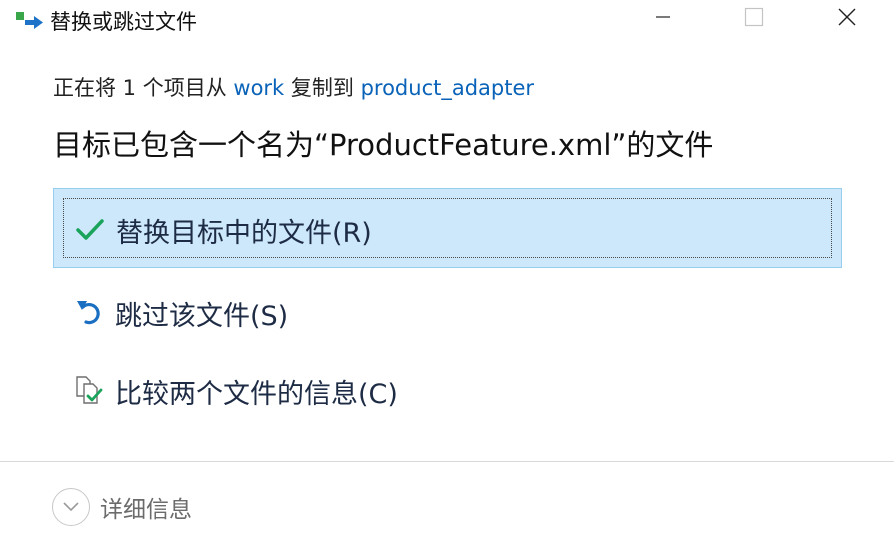 The height and width of the screenshot is (549, 894). I want to click on close-icon, so click(847, 19).